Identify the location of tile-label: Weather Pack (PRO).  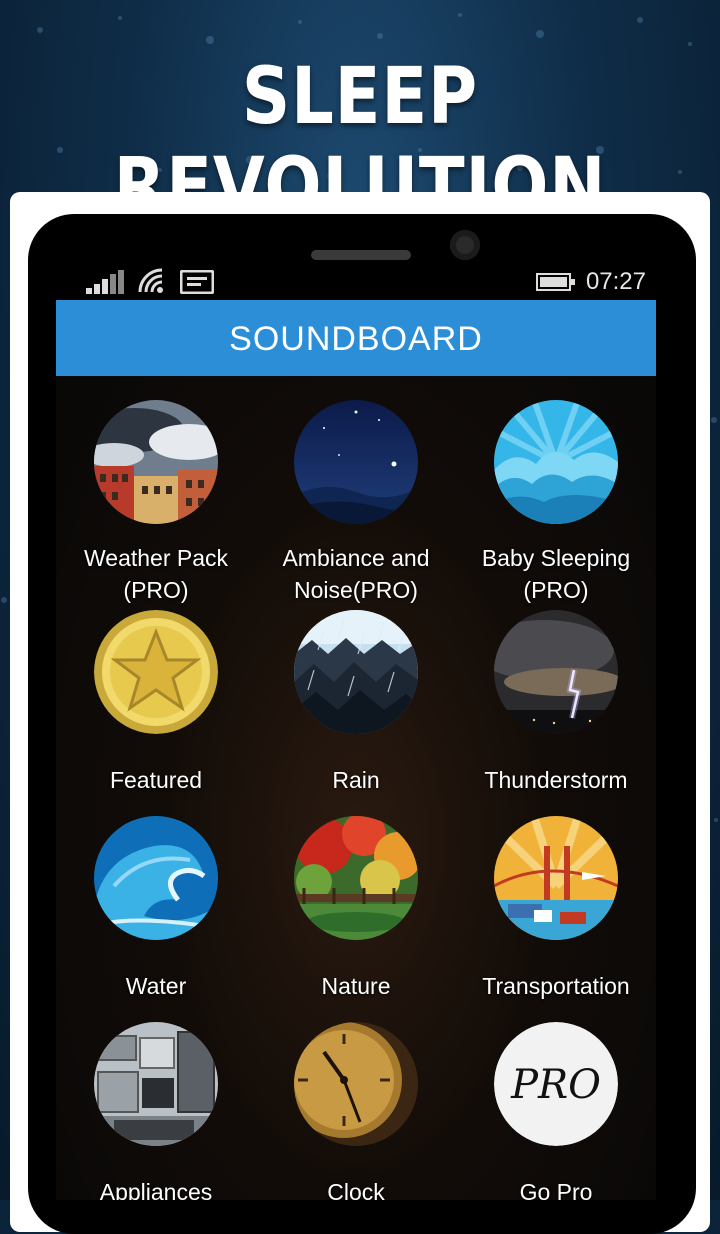
(156, 574).